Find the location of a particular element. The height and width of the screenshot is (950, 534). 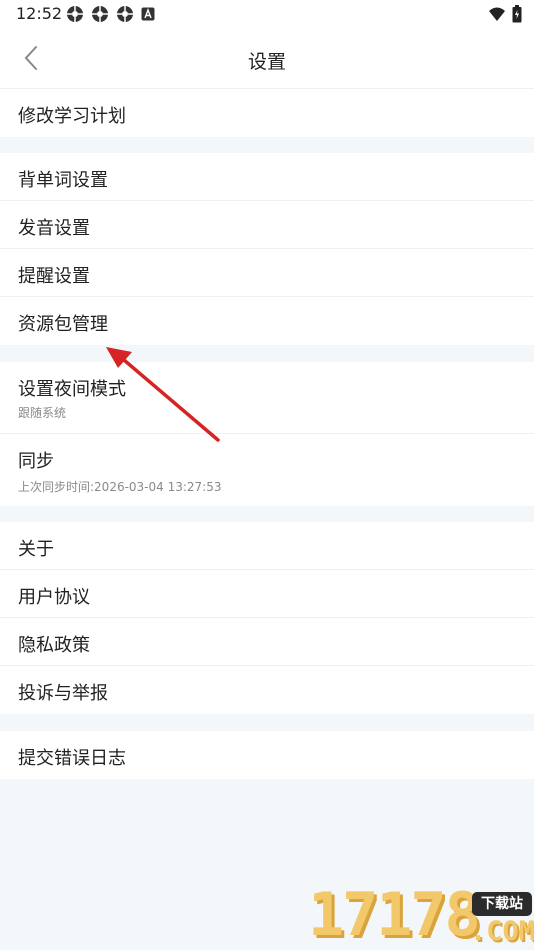

settings-item-label: 设置夜间模式 is located at coordinates (72, 389).